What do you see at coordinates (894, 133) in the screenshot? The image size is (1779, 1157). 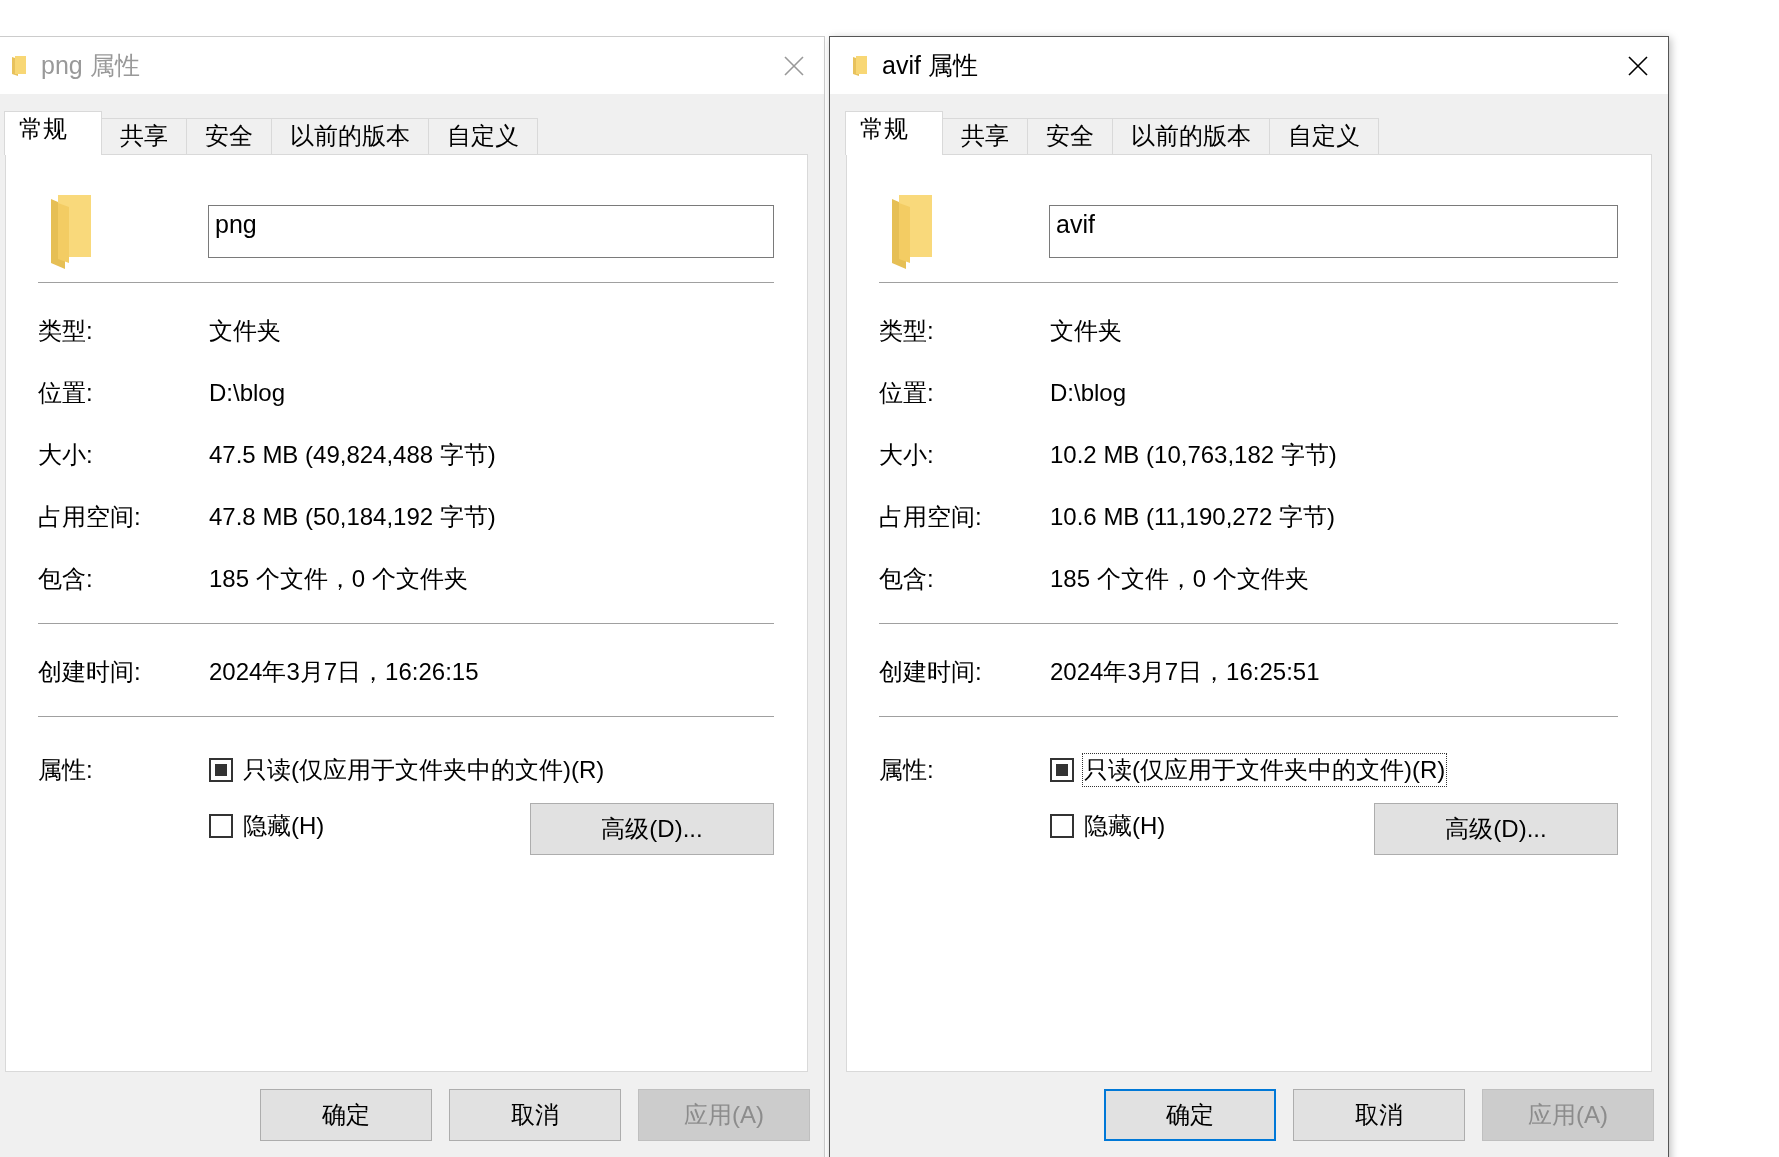 I see `tab: 常规` at bounding box center [894, 133].